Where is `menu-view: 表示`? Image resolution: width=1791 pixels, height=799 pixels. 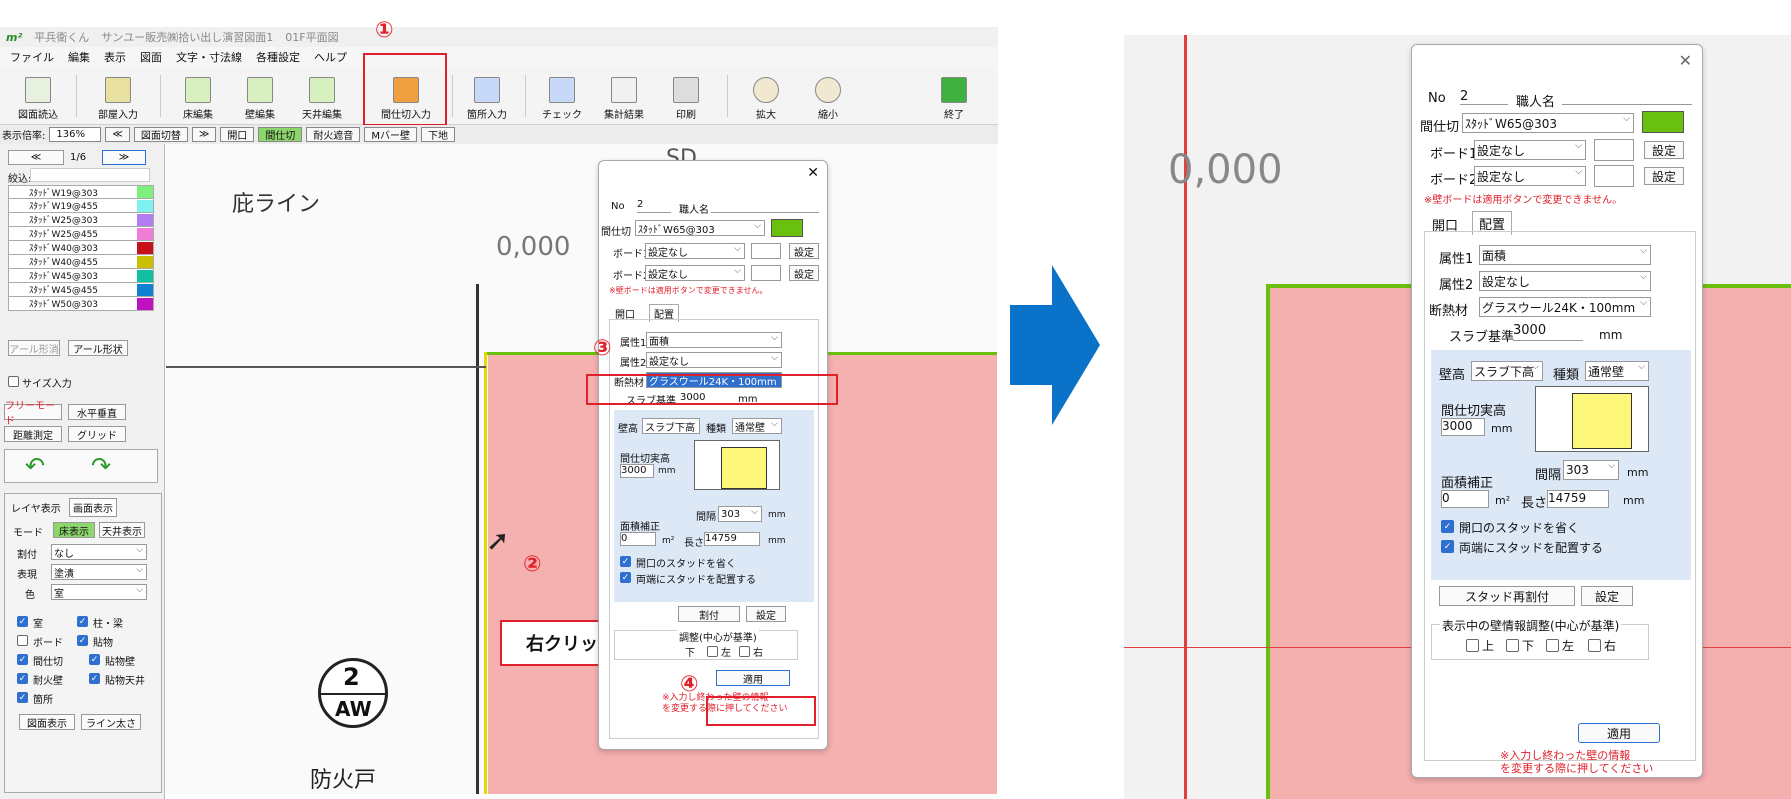 menu-view: 表示 is located at coordinates (115, 57).